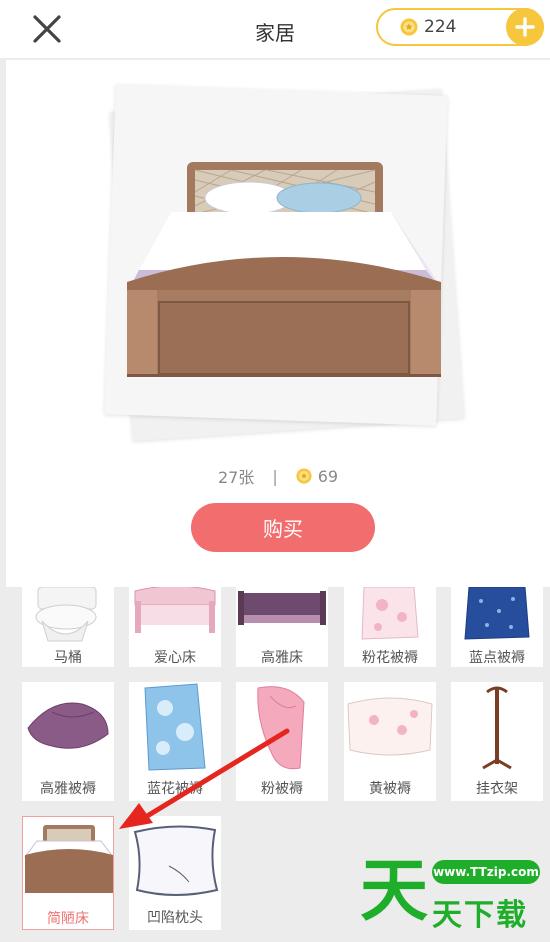  What do you see at coordinates (66, 614) in the screenshot?
I see `toilet-icon` at bounding box center [66, 614].